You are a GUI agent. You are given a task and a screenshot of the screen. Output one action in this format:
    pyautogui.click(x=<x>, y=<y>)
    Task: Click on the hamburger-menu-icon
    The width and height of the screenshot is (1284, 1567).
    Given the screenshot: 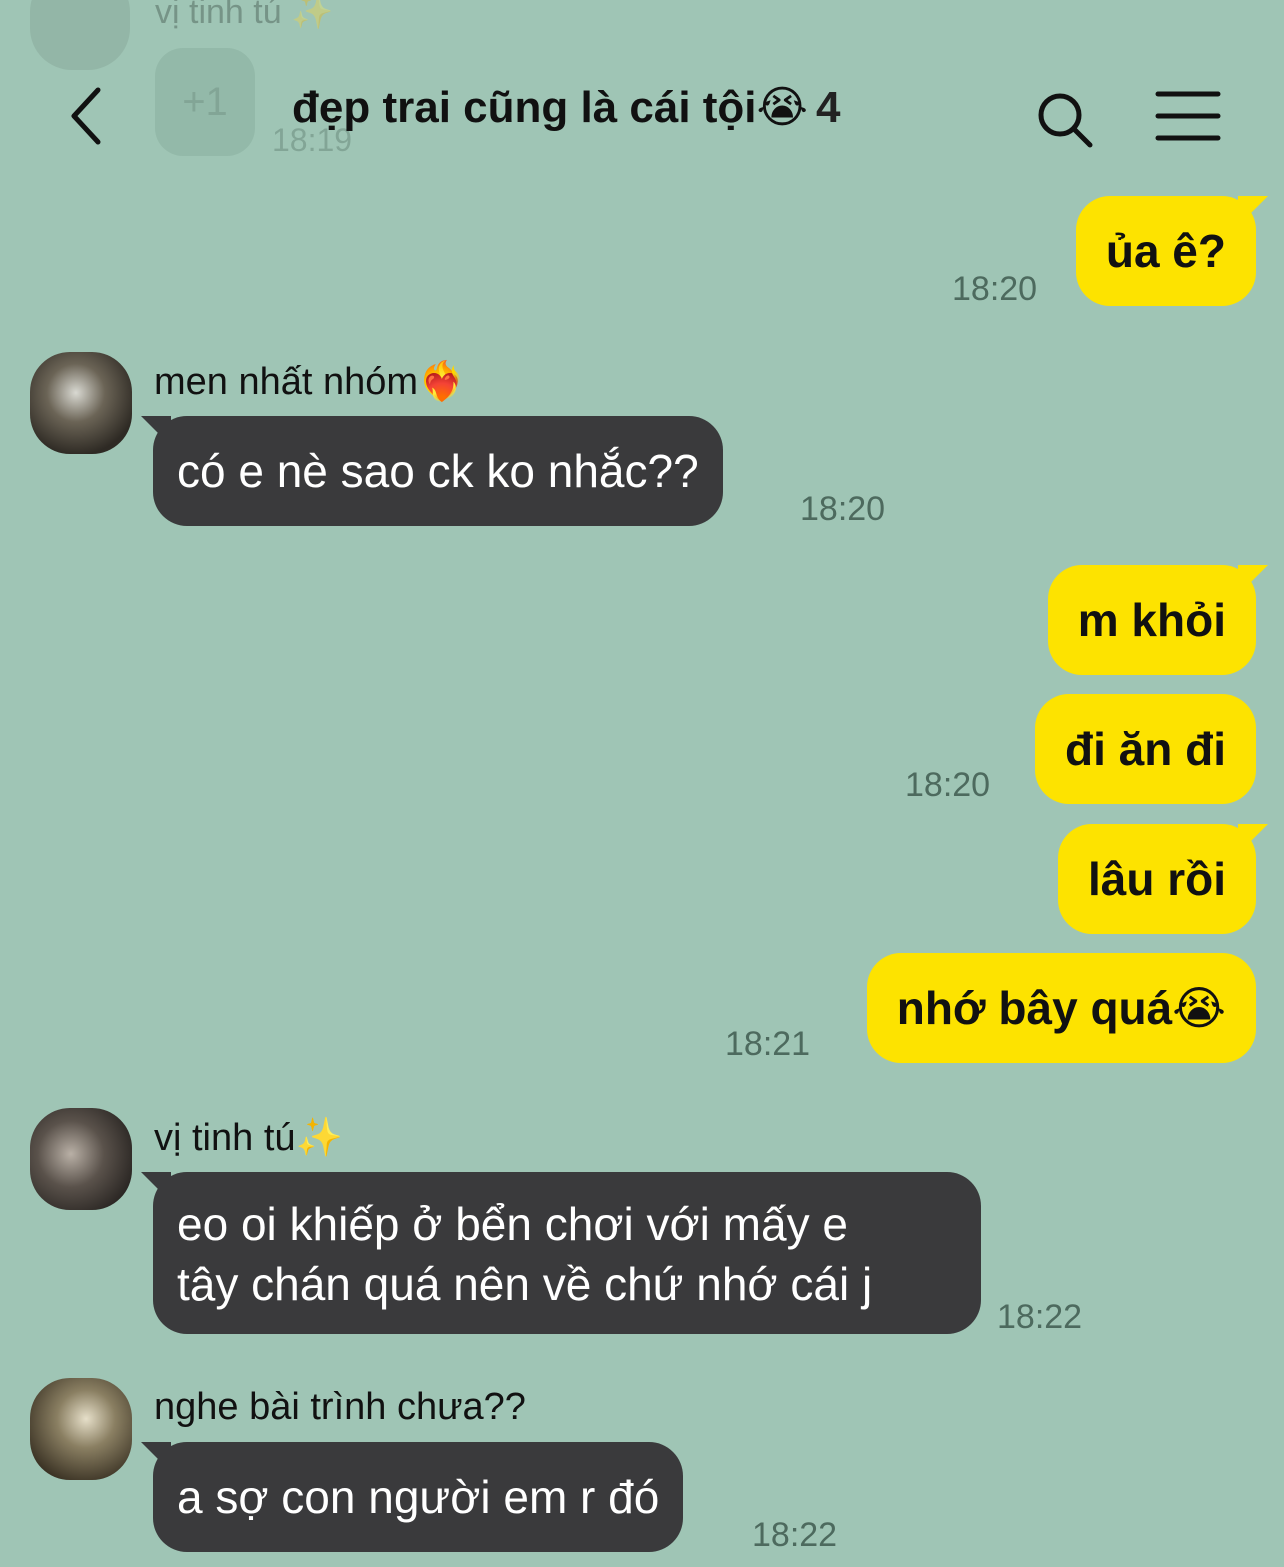 What is the action you would take?
    pyautogui.click(x=1188, y=116)
    